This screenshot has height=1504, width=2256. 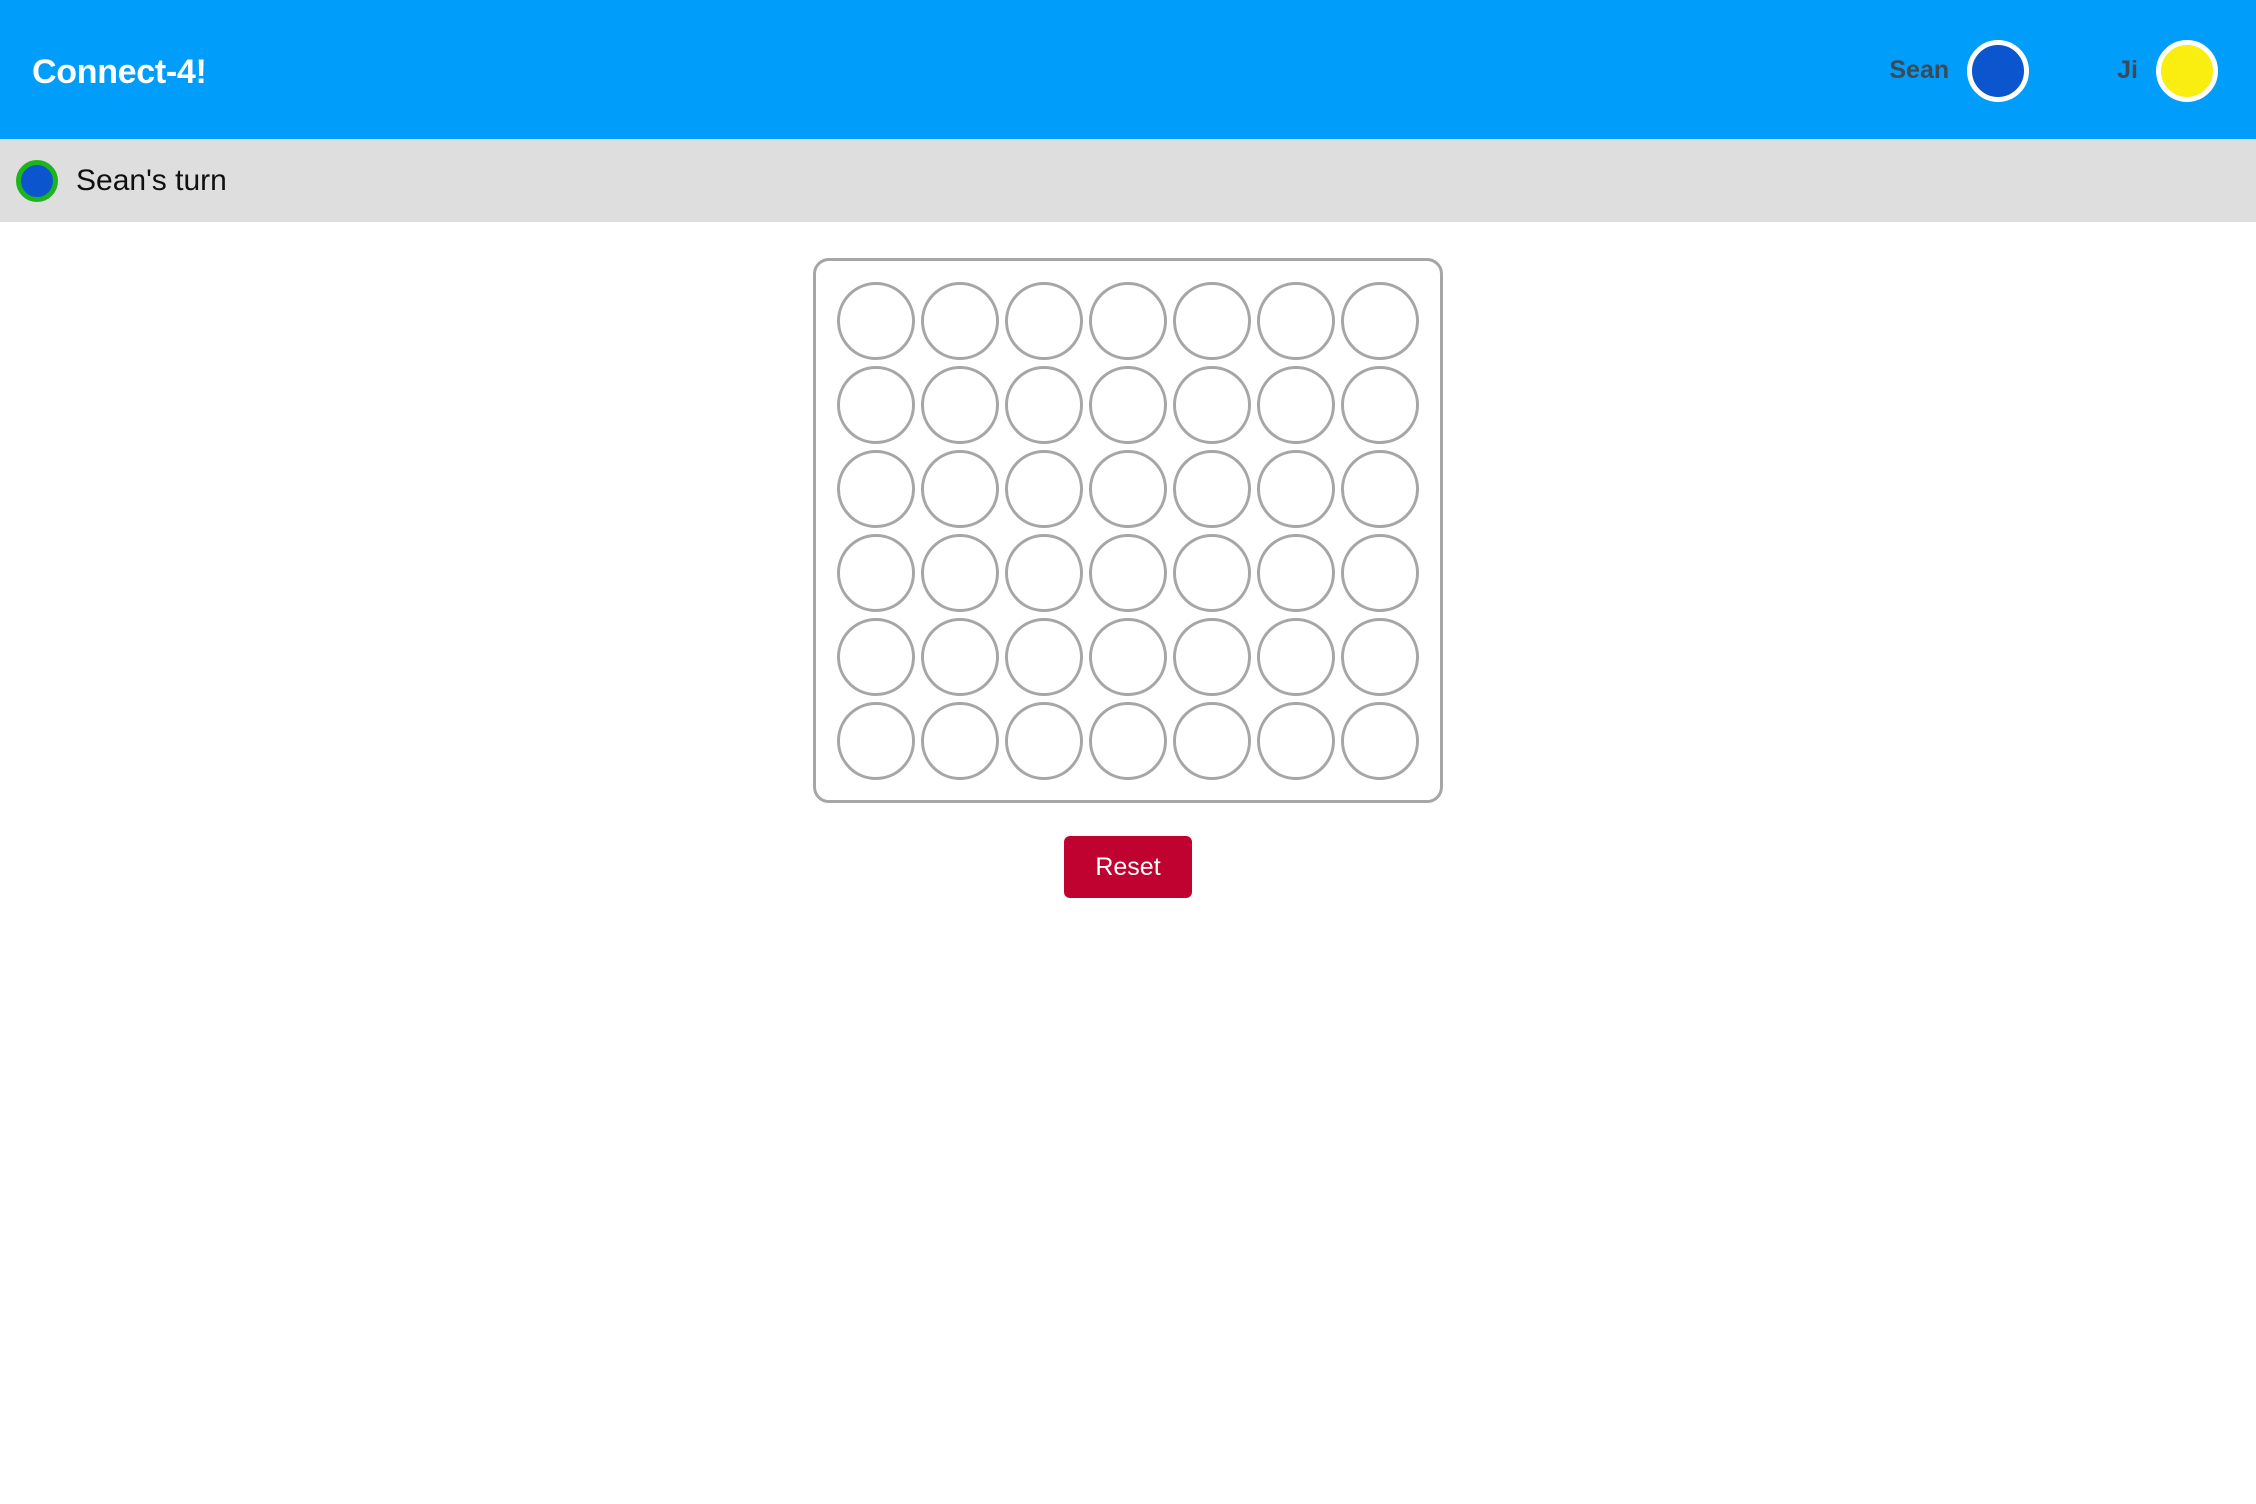 I want to click on board-cell-r2-c2, so click(x=1044, y=489).